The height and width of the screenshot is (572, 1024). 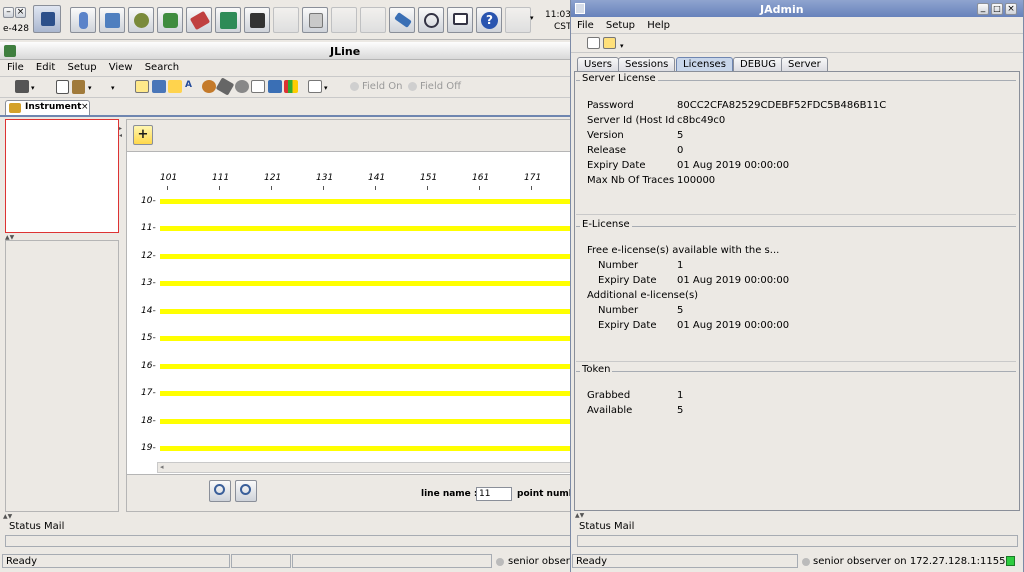 I want to click on minimize-button: –, so click(x=8, y=12).